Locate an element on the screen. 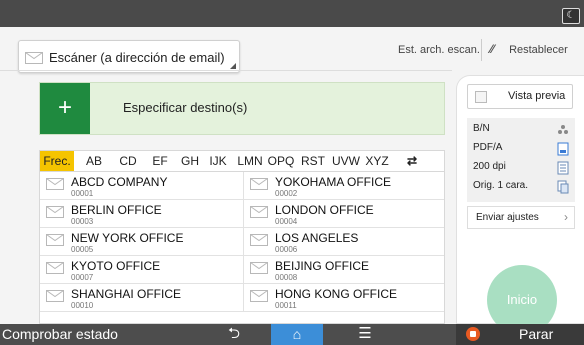 This screenshot has width=584, height=345. entry-number: 00006 is located at coordinates (286, 249).